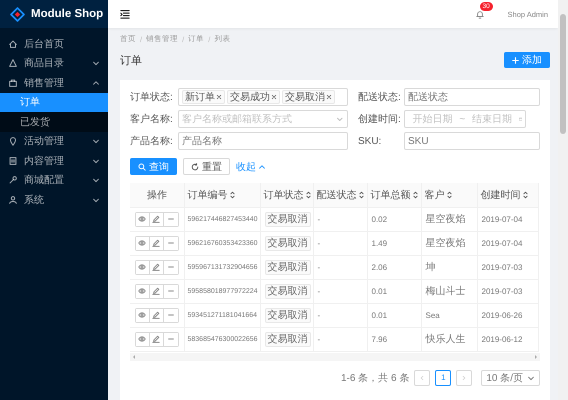 This screenshot has width=568, height=400. Describe the element at coordinates (449, 267) in the screenshot. I see `table-cell: 坤` at that location.